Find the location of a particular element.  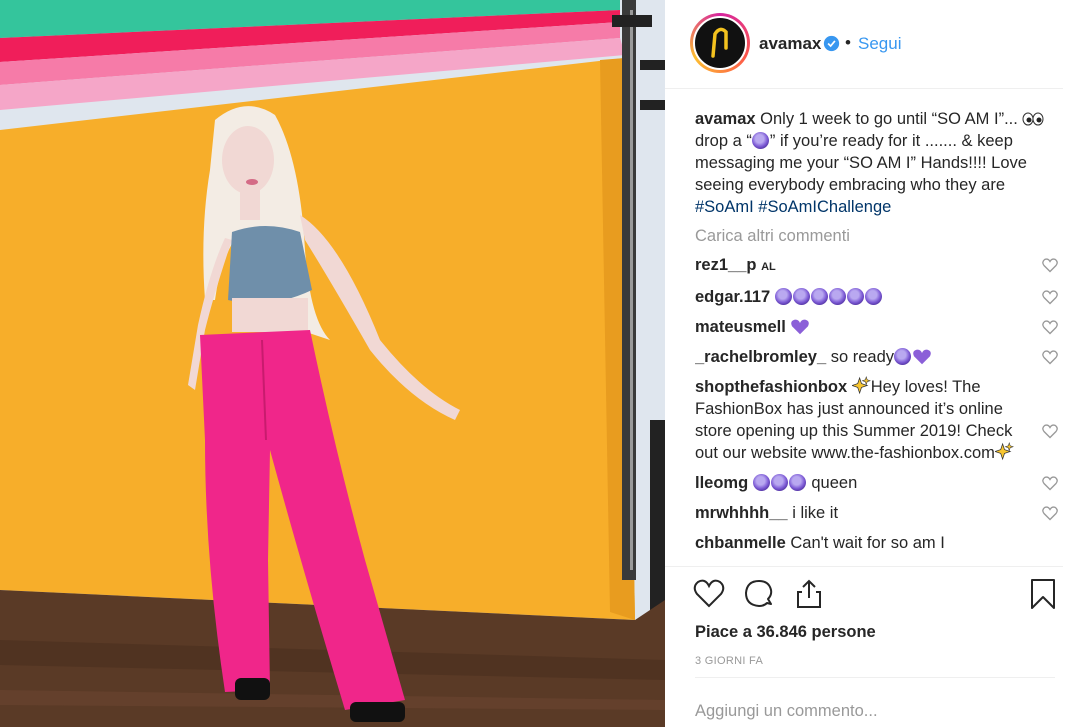

post-header: avamax • Segui is located at coordinates (864, 44).